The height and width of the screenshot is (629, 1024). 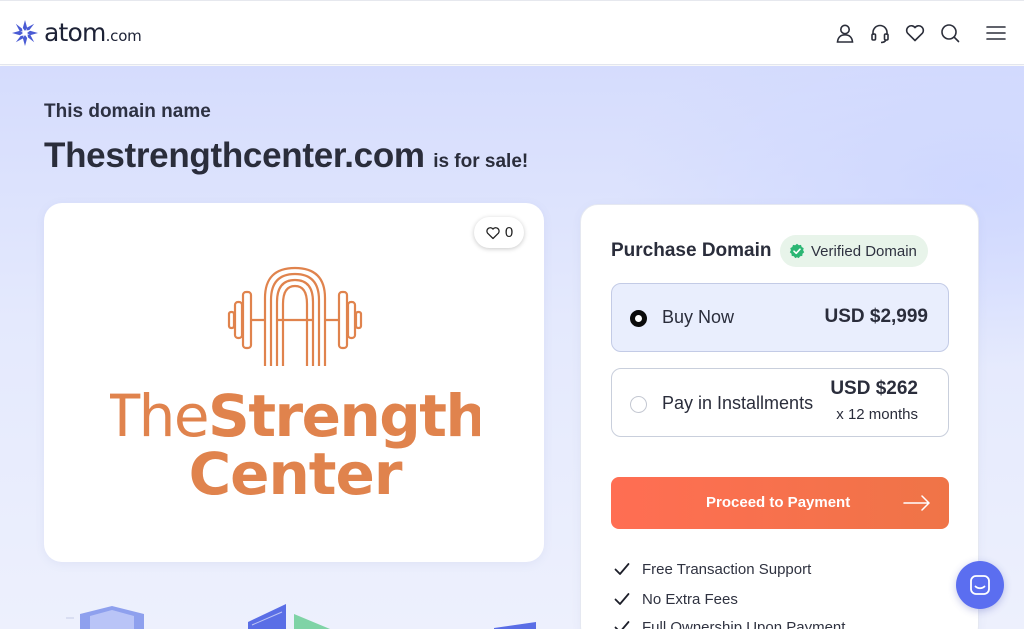 I want to click on user-icon, so click(x=845, y=33).